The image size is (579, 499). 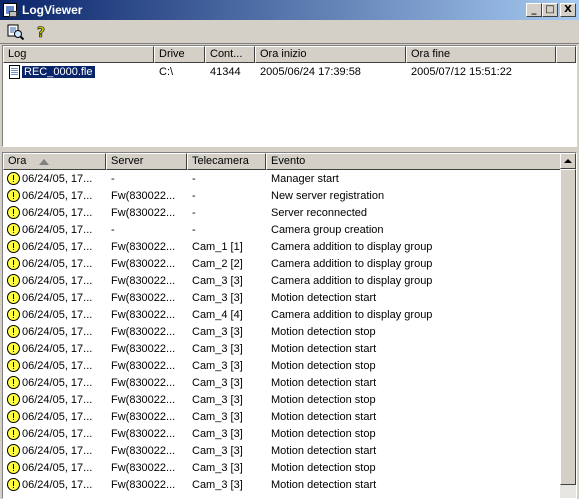 I want to click on log-end-time: 2005/07/12 15:51:22, so click(x=461, y=71).